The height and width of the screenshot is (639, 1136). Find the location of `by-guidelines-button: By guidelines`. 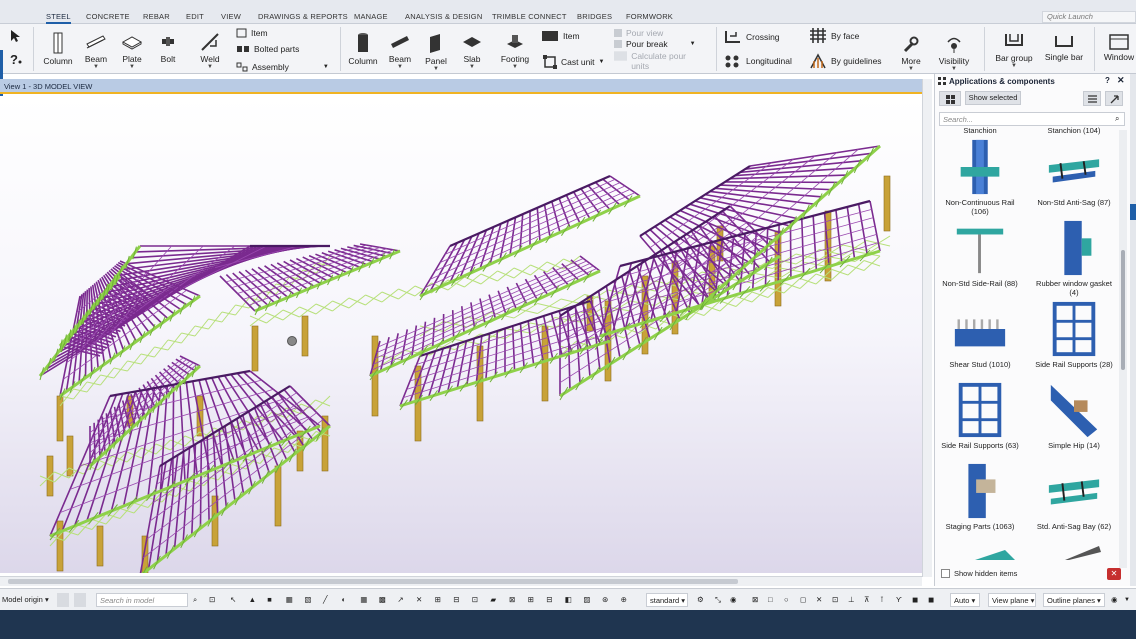

by-guidelines-button: By guidelines is located at coordinates (845, 61).